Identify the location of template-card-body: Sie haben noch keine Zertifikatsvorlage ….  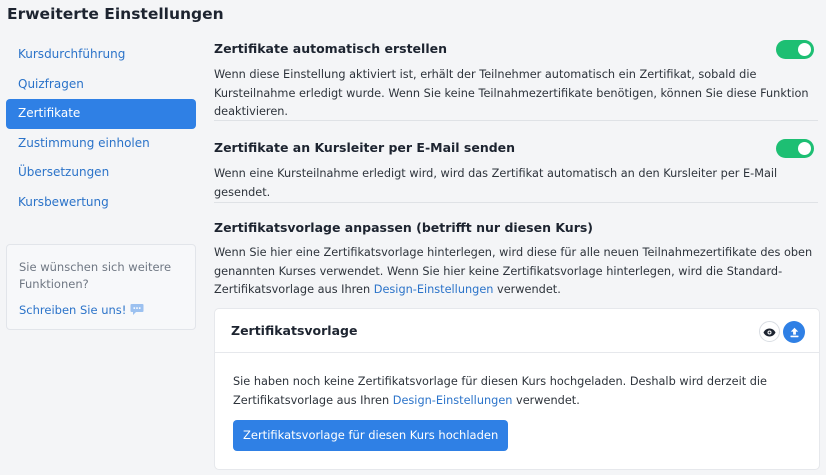
(513, 391).